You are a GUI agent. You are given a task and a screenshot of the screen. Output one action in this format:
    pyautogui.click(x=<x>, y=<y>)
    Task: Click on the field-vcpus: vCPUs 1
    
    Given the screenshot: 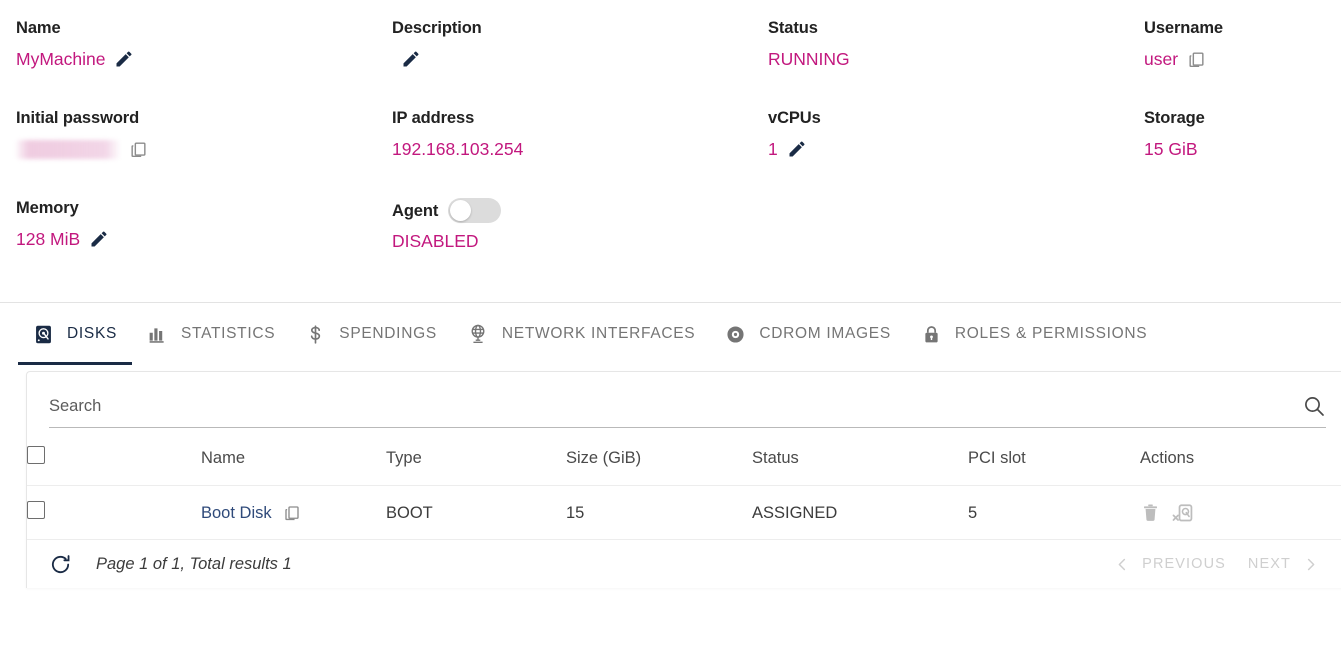 What is the action you would take?
    pyautogui.click(x=940, y=153)
    